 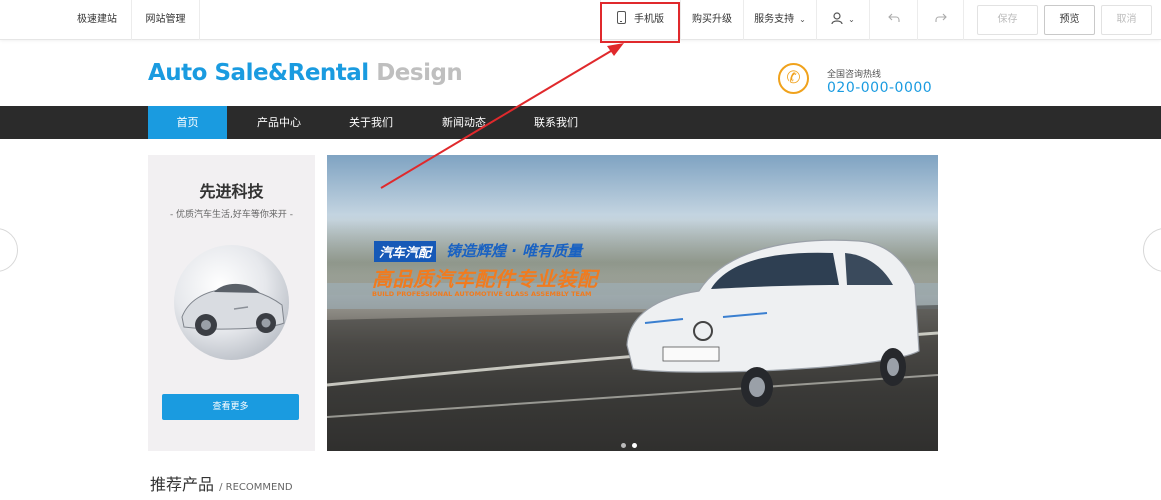 I want to click on undo-icon, so click(x=893, y=17).